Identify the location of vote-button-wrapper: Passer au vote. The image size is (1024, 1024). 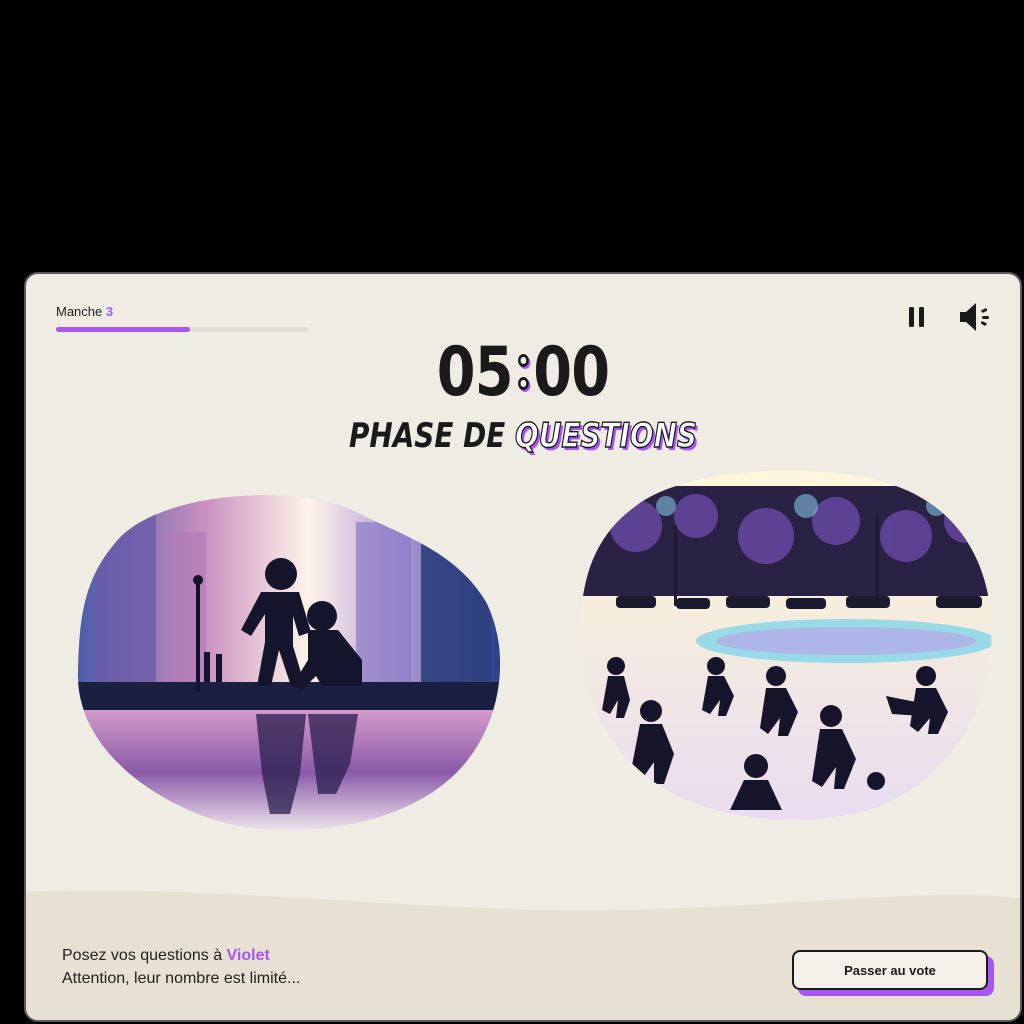
(893, 973).